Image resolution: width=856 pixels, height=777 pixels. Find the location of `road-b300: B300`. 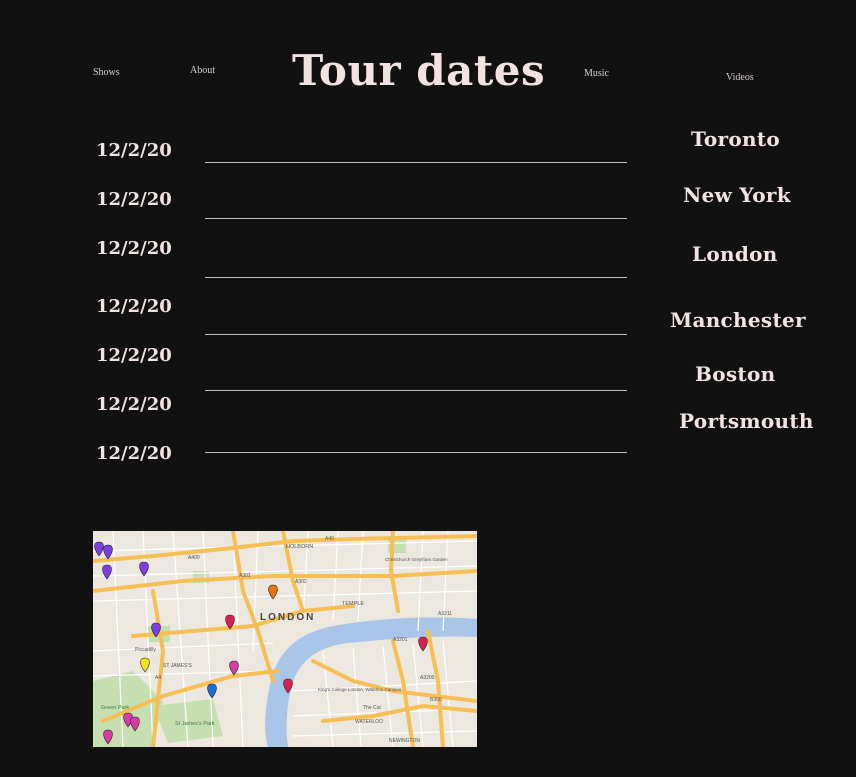

road-b300: B300 is located at coordinates (436, 700).